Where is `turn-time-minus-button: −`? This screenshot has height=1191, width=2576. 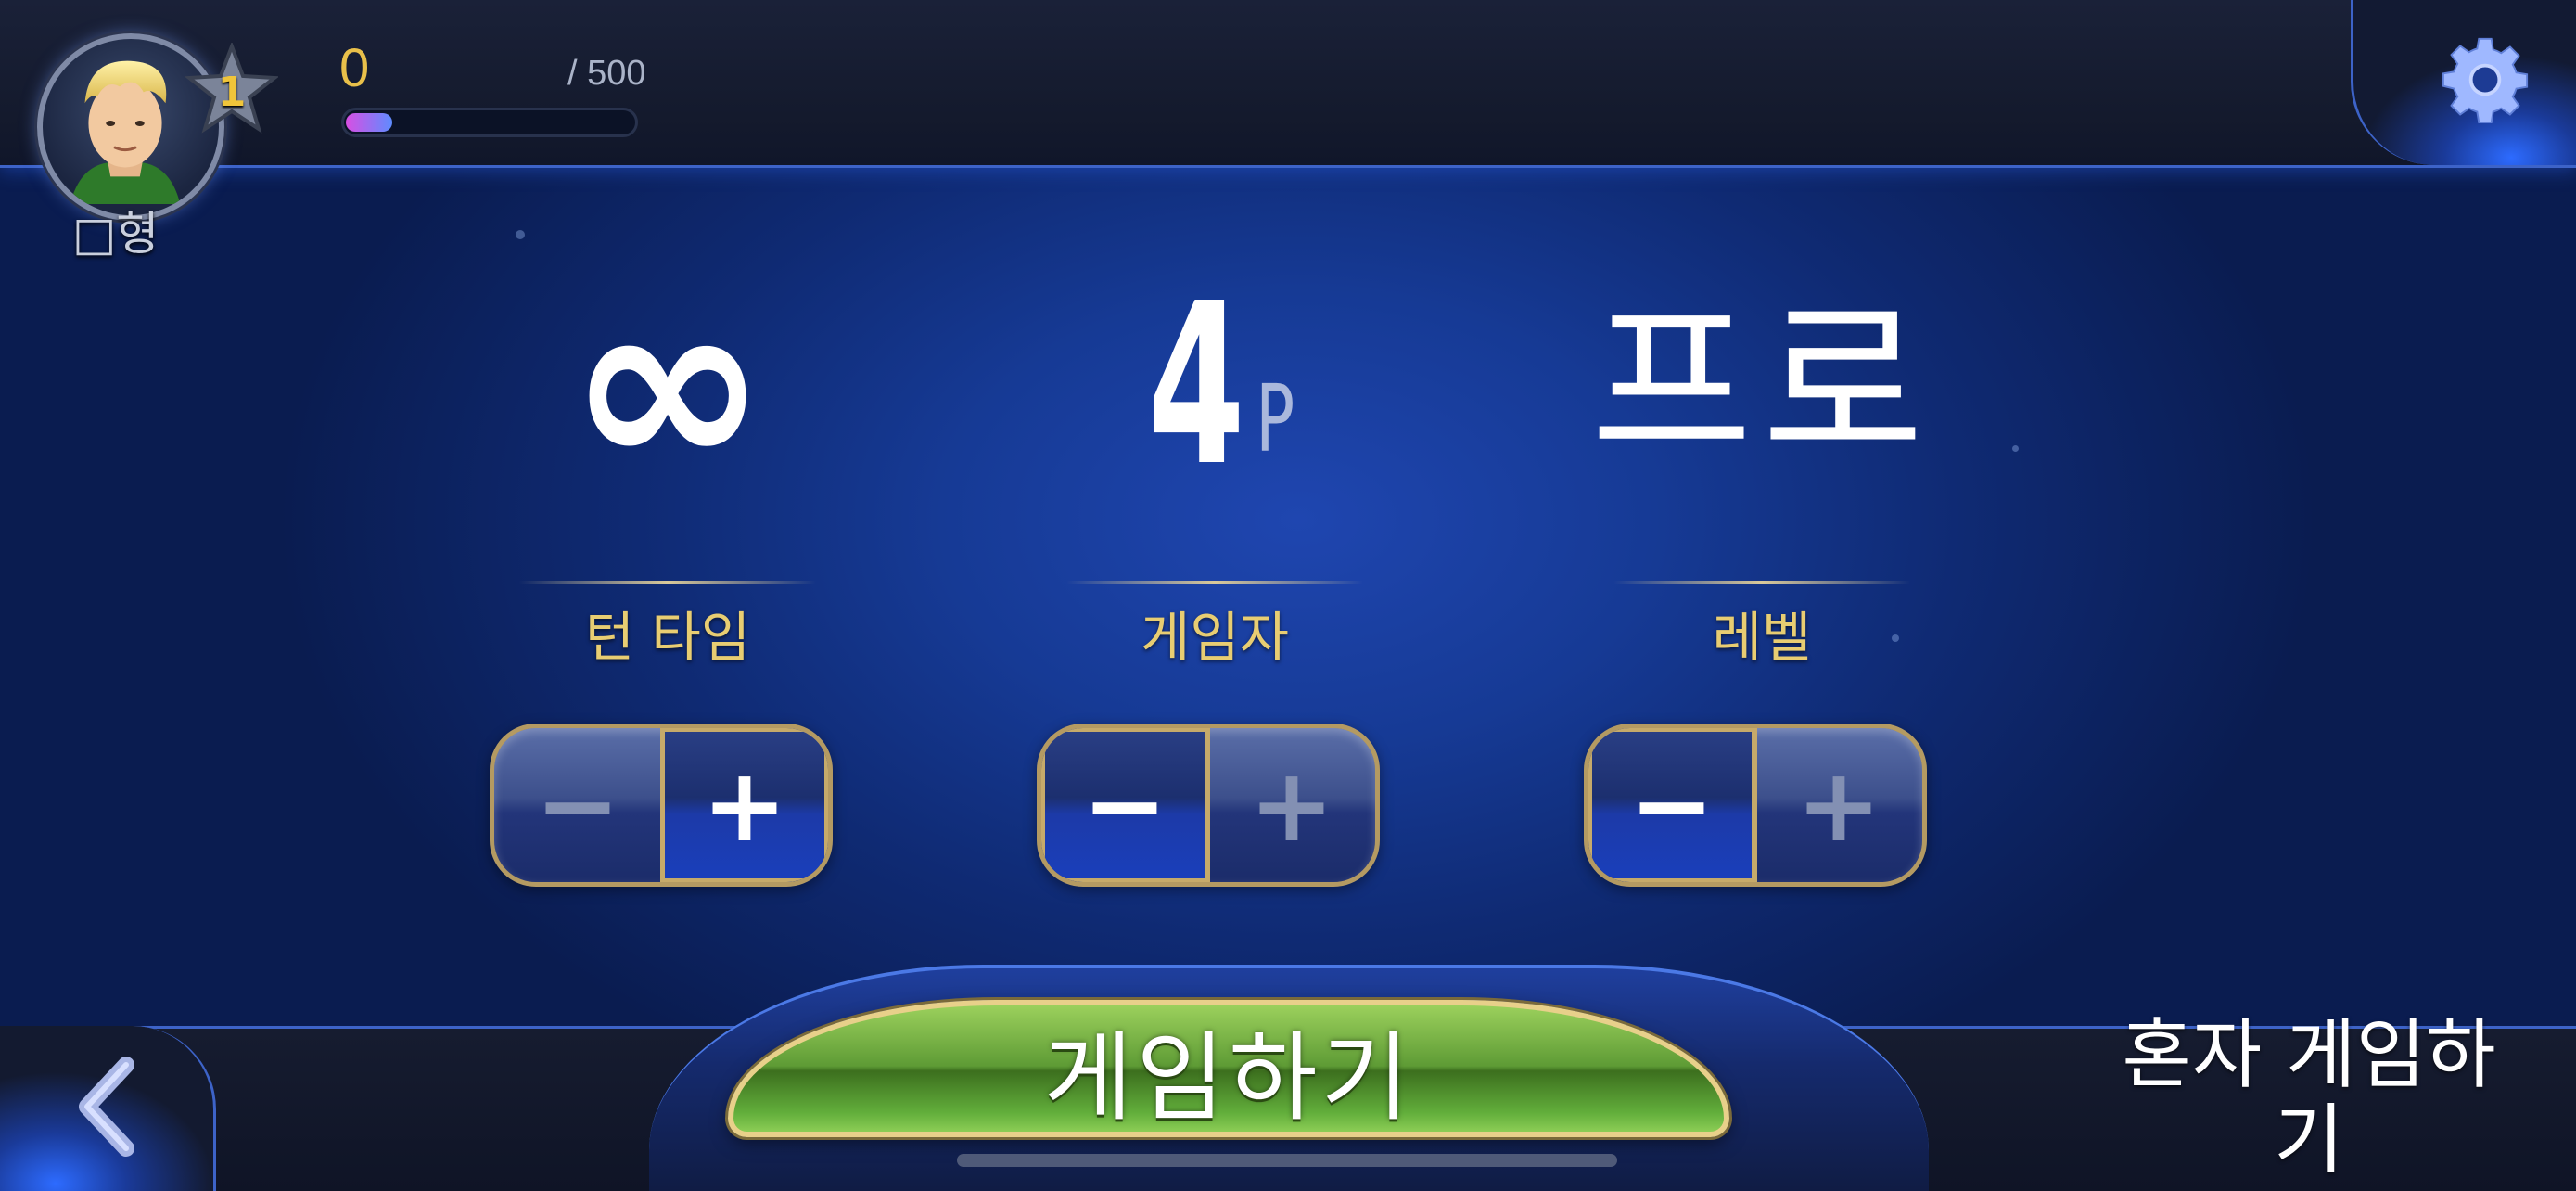
turn-time-minus-button: − is located at coordinates (578, 805).